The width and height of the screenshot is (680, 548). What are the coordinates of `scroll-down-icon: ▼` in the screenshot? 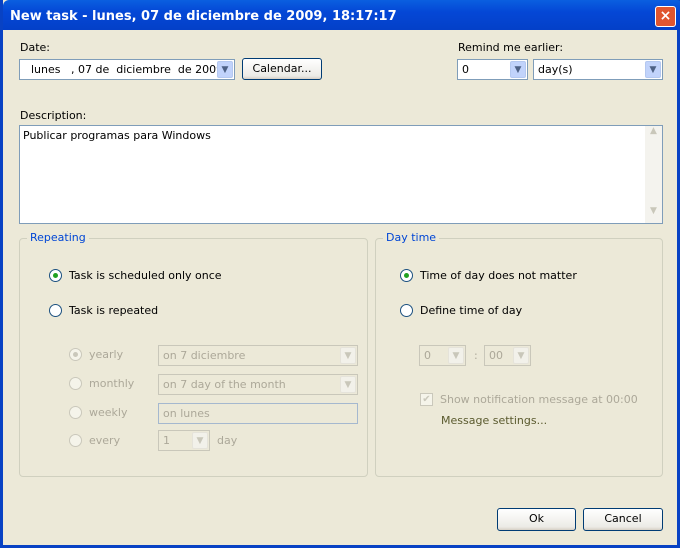 It's located at (653, 214).